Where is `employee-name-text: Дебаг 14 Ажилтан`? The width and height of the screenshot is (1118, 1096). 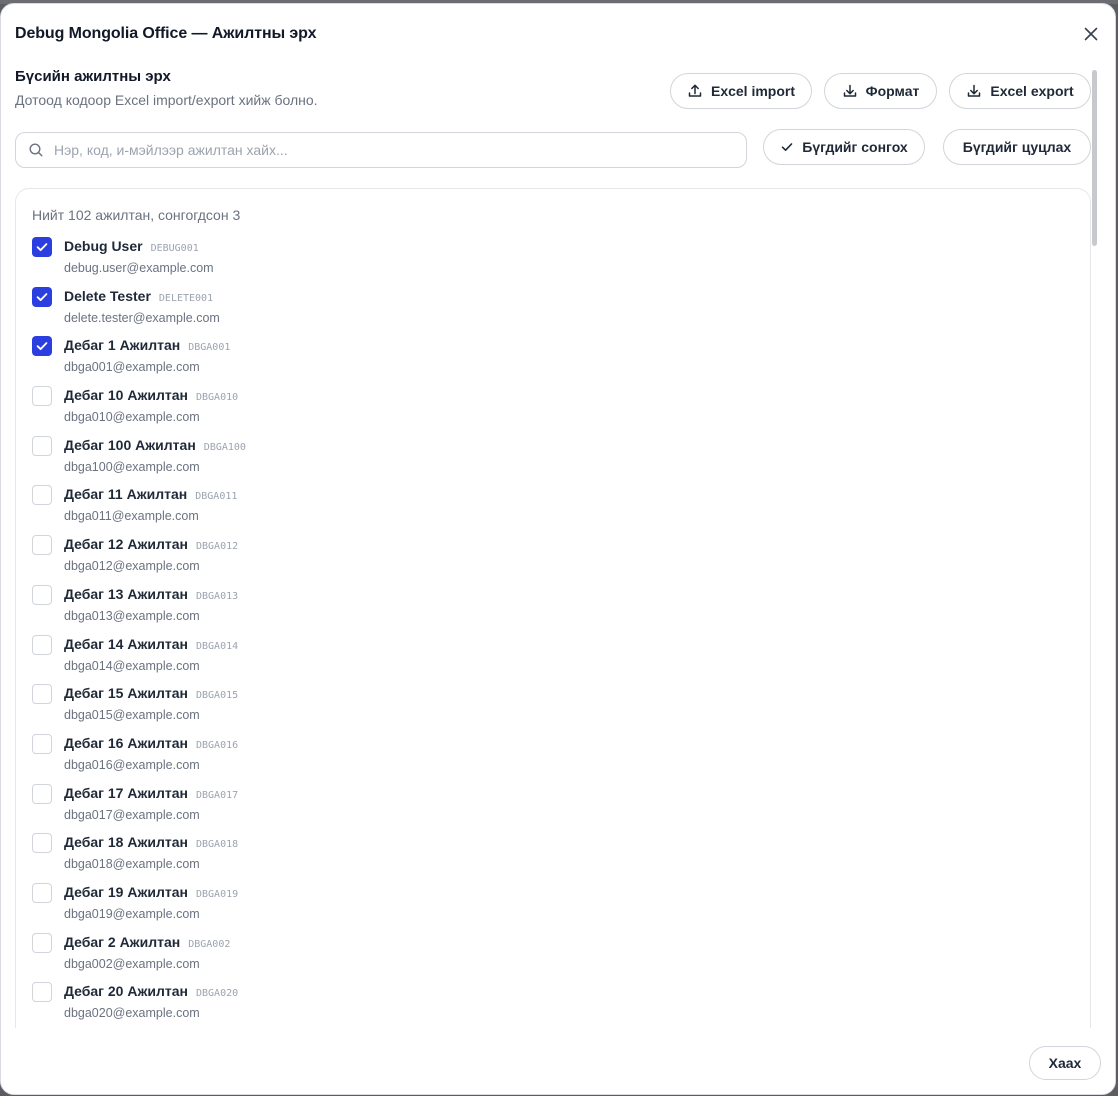 employee-name-text: Дебаг 14 Ажилтан is located at coordinates (126, 643).